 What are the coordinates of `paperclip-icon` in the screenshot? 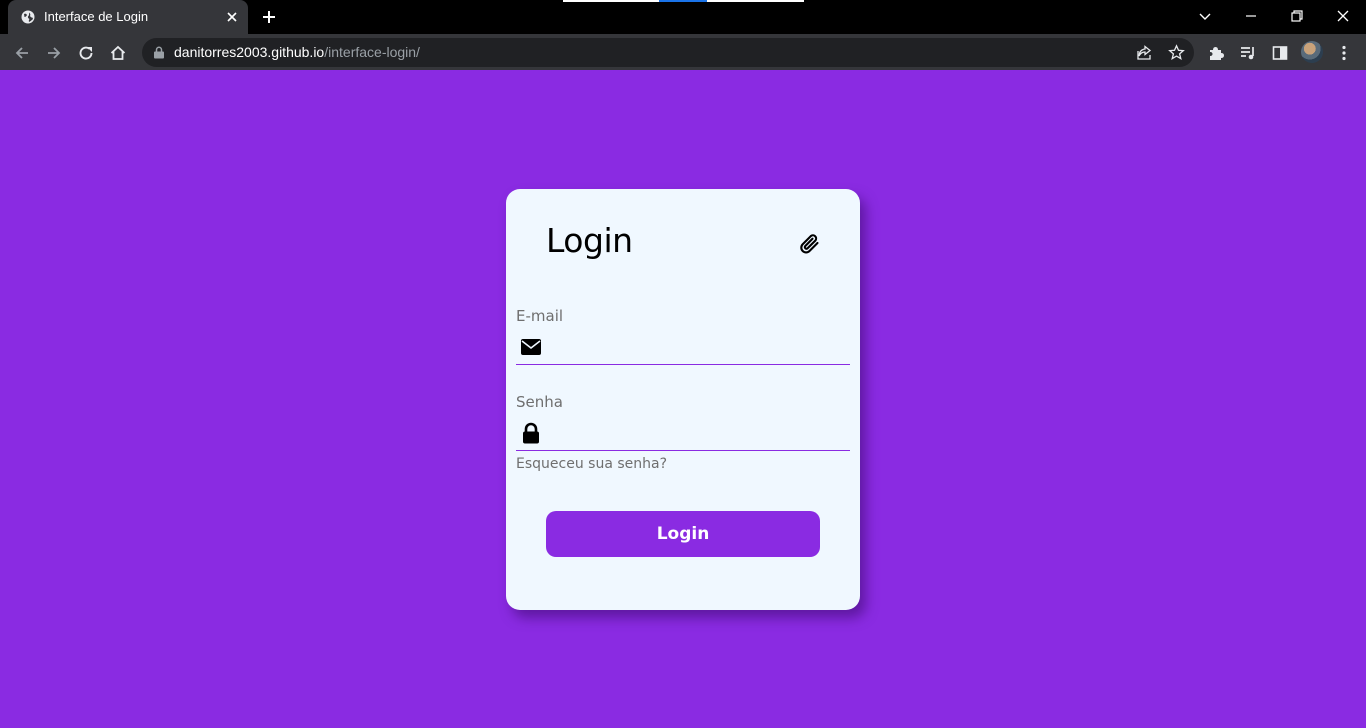 It's located at (809, 244).